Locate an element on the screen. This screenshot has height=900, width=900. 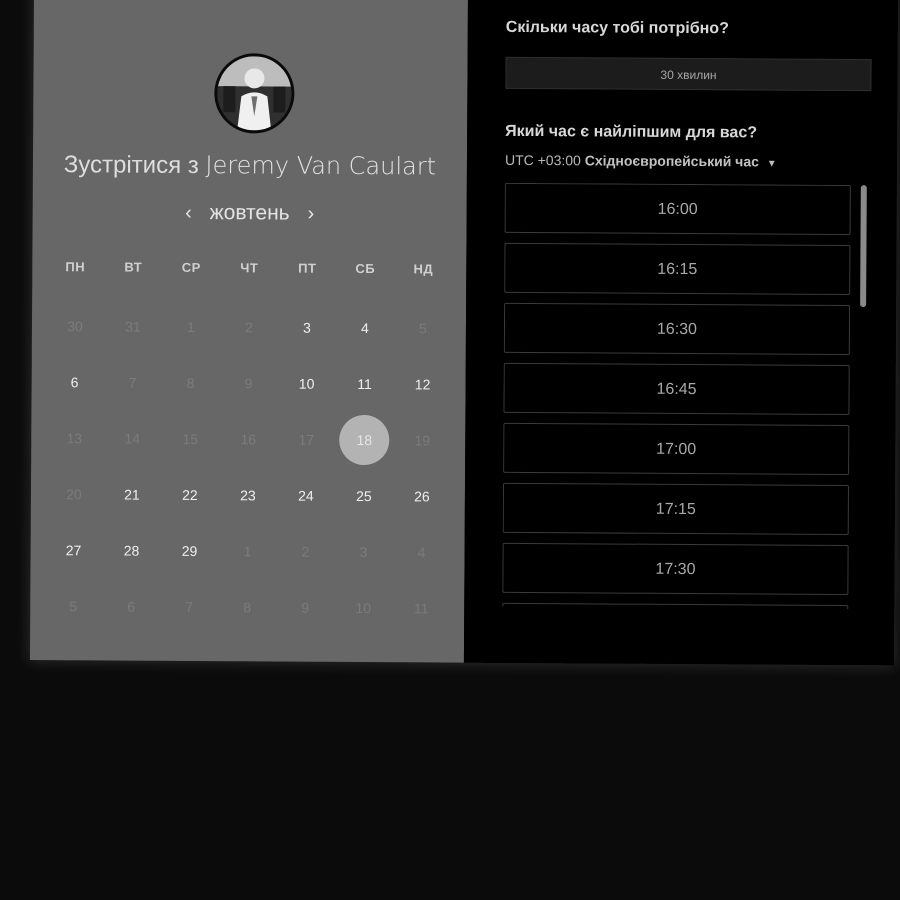
calendar-day: 25 is located at coordinates (364, 496).